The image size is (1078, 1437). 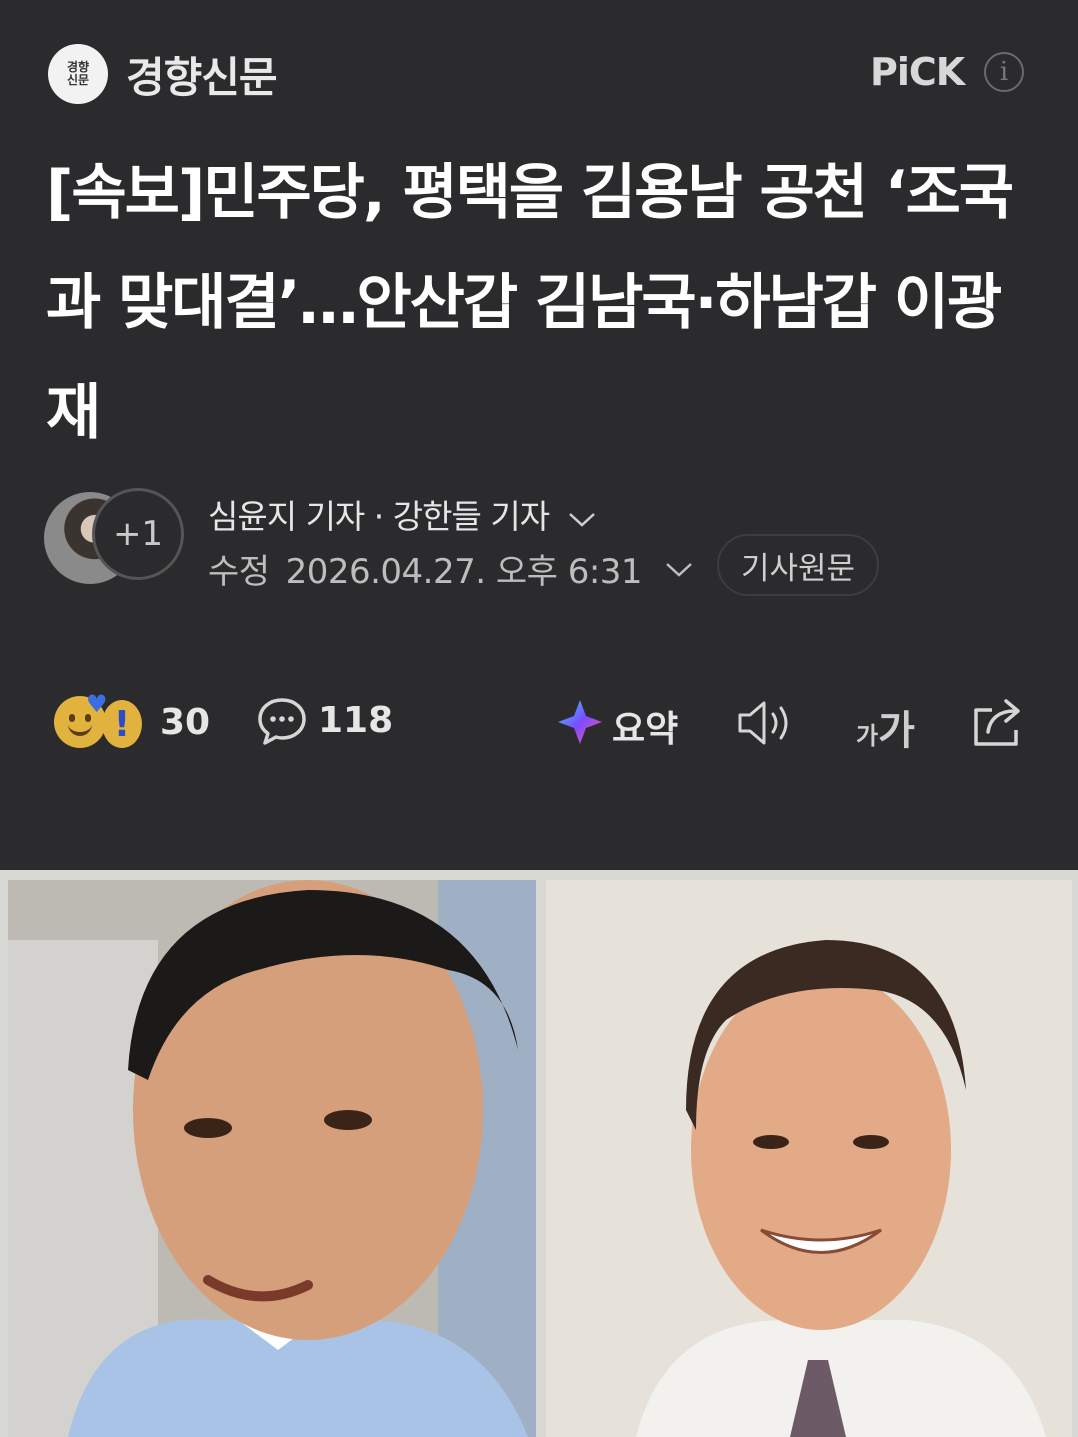 I want to click on comment-count: 118, so click(x=355, y=720).